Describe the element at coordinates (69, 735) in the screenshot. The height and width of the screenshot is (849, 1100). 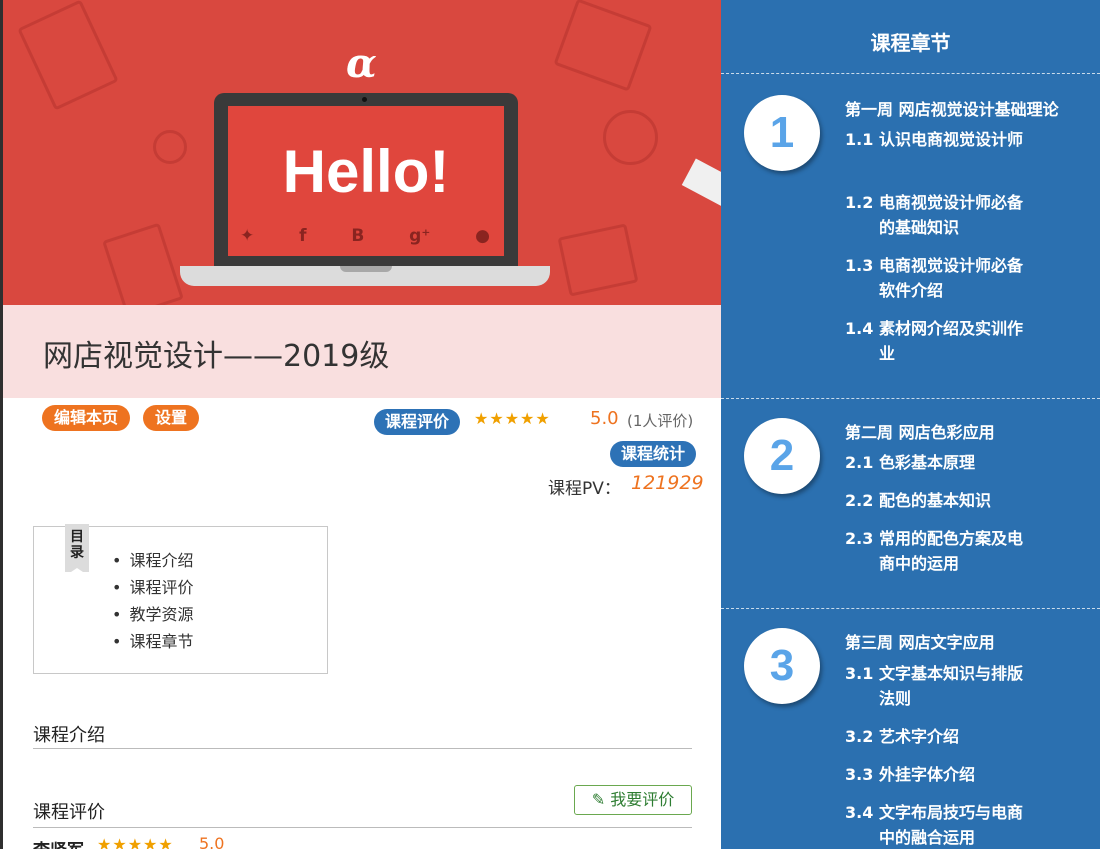
I see `intro-heading: 课程介绍` at that location.